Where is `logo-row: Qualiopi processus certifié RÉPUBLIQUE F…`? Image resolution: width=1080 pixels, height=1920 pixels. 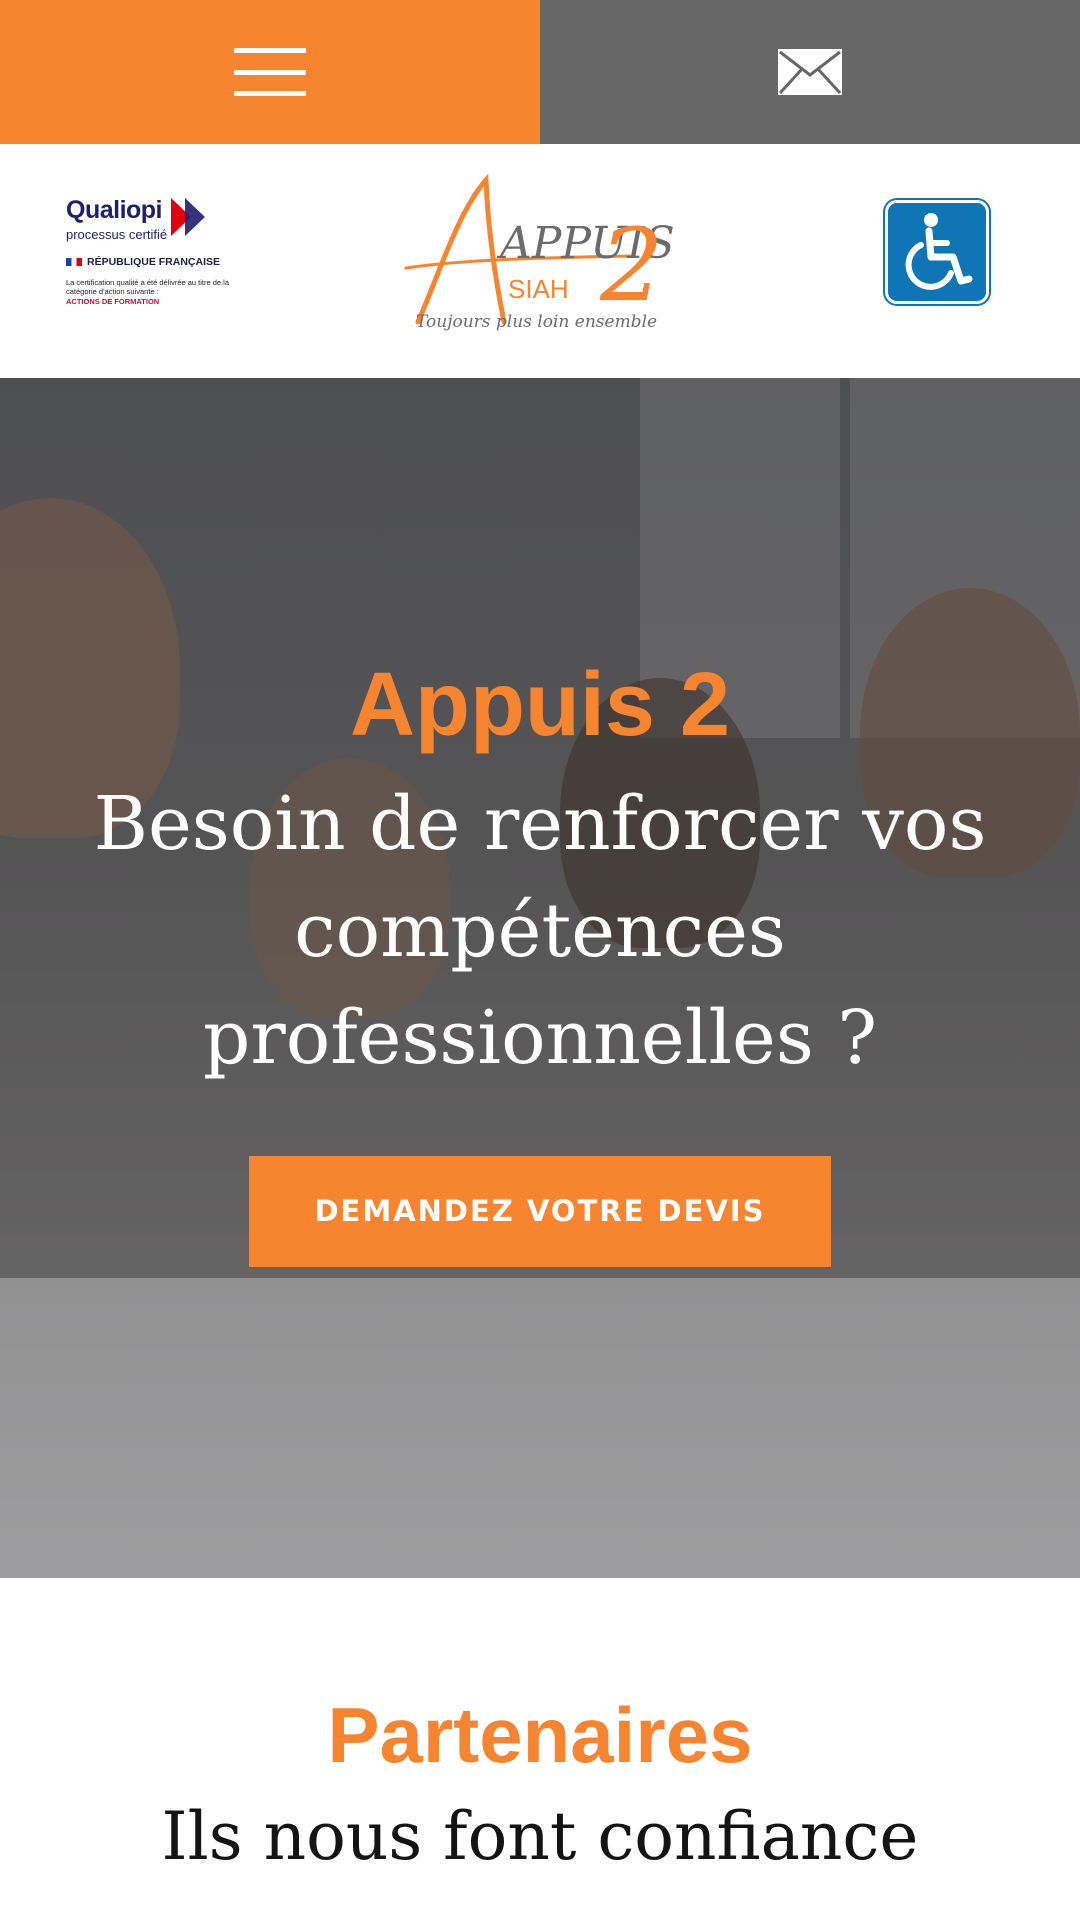
logo-row: Qualiopi processus certifié RÉPUBLIQUE F… is located at coordinates (540, 261).